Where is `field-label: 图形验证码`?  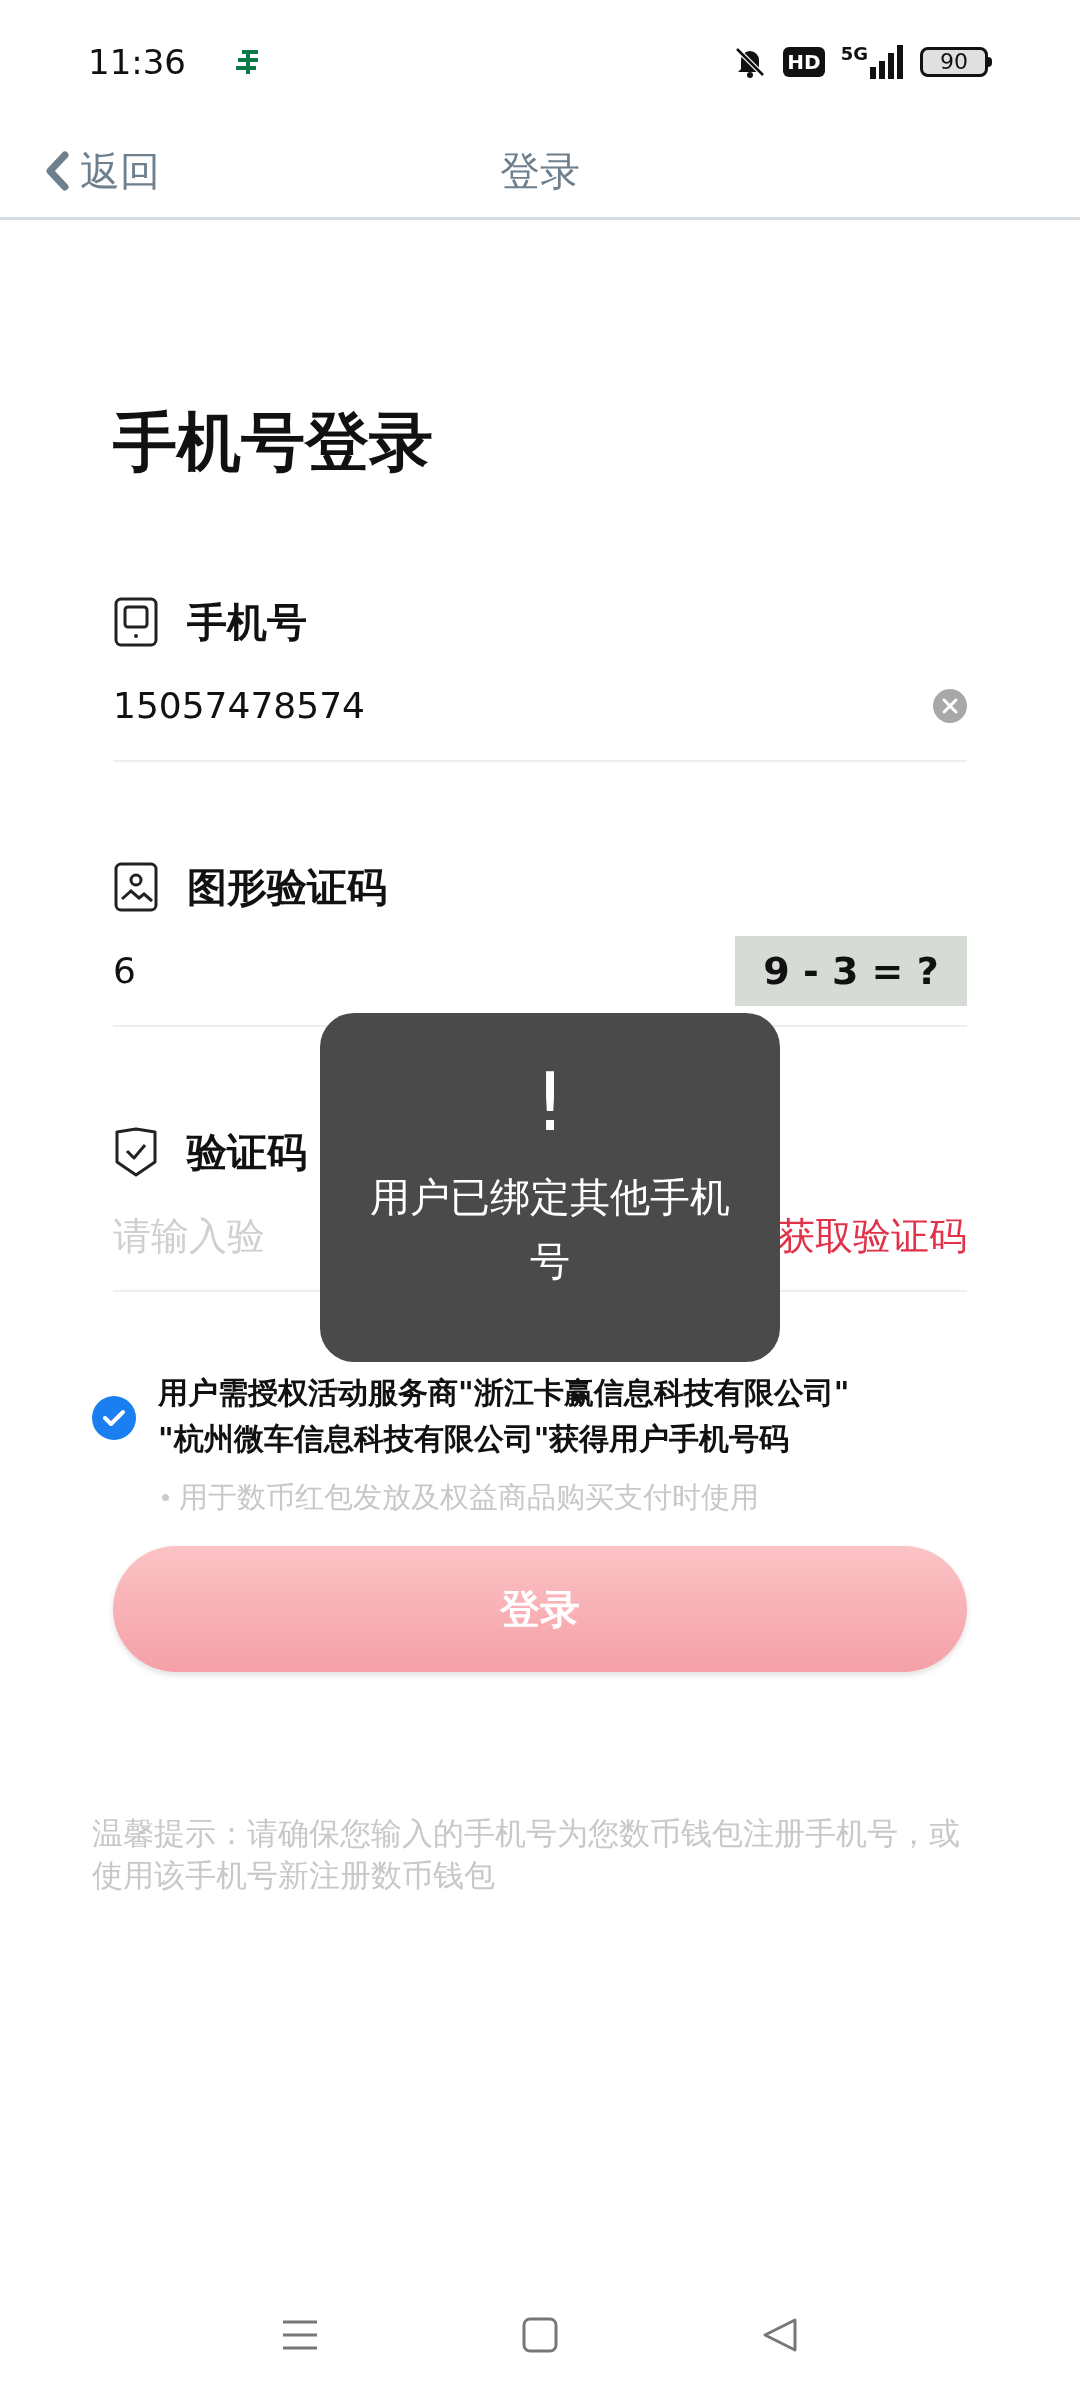 field-label: 图形验证码 is located at coordinates (287, 887).